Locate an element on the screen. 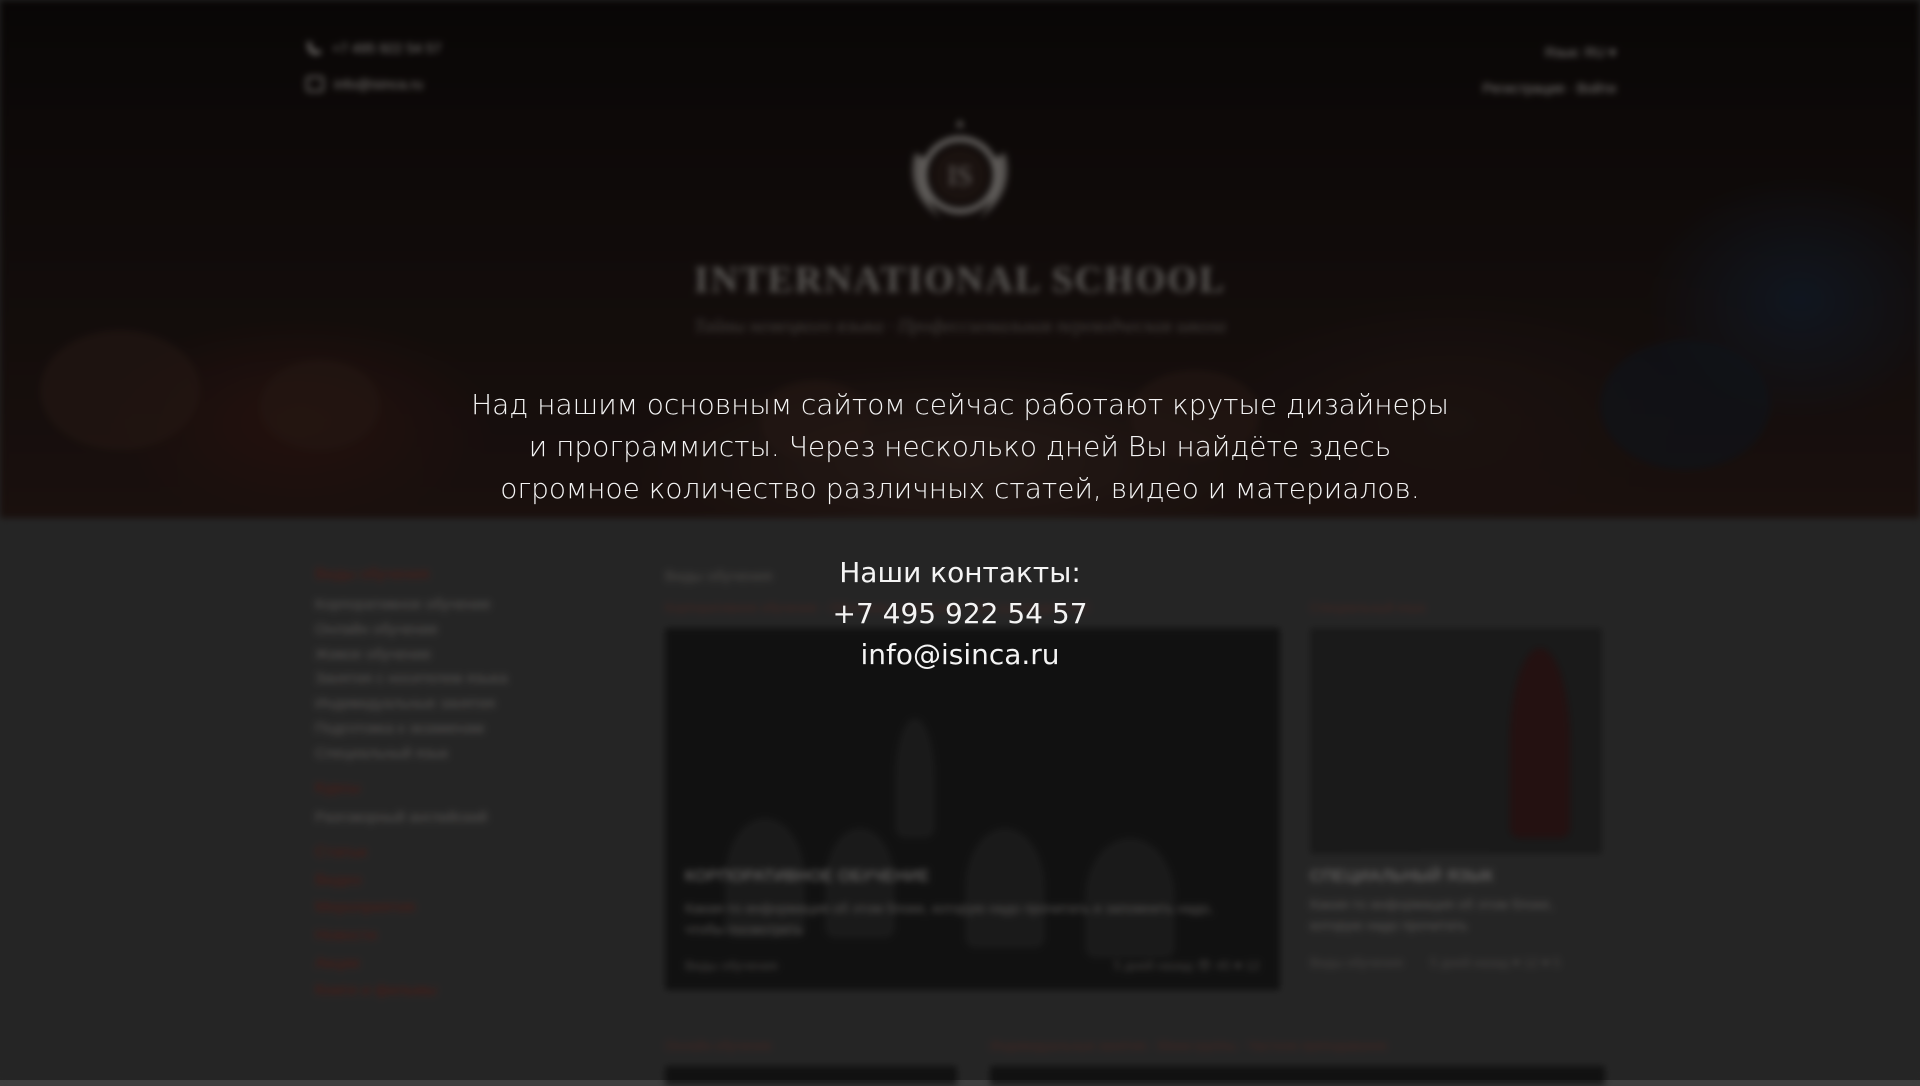  contacts-phone: +7 495 922 54 57 is located at coordinates (960, 613).